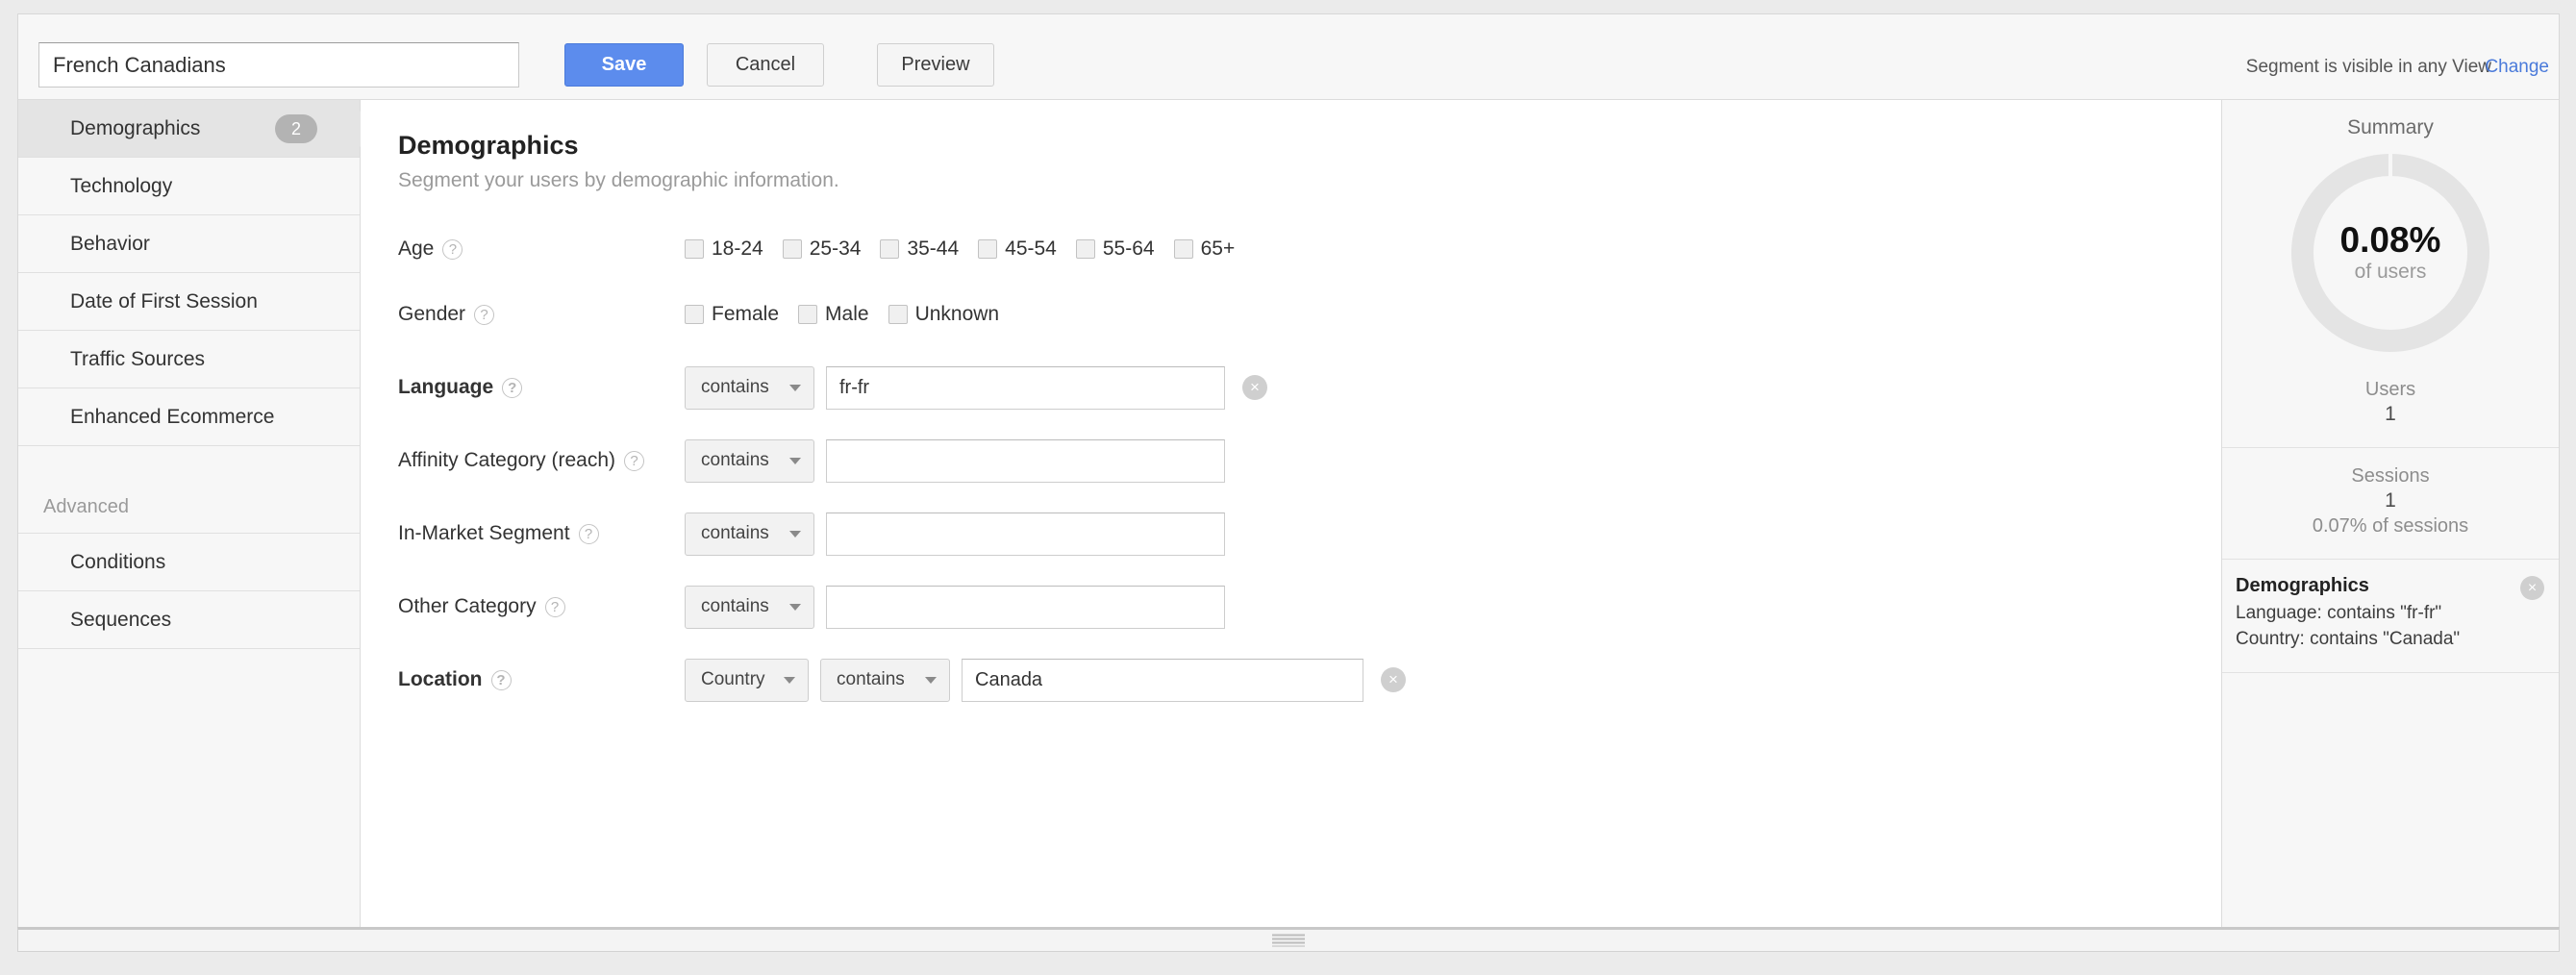 This screenshot has height=975, width=2576. I want to click on age-option: 55-64, so click(1115, 250).